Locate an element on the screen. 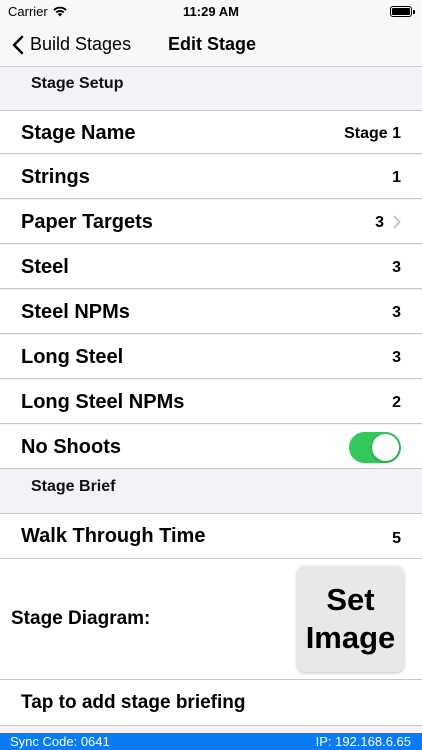  row-label: No Shoots is located at coordinates (71, 447).